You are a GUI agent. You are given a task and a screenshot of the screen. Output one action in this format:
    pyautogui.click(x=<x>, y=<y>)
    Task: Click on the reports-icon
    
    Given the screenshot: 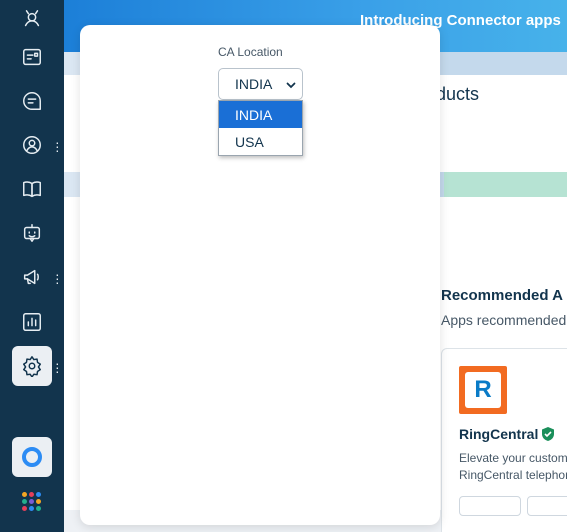 What is the action you would take?
    pyautogui.click(x=32, y=322)
    